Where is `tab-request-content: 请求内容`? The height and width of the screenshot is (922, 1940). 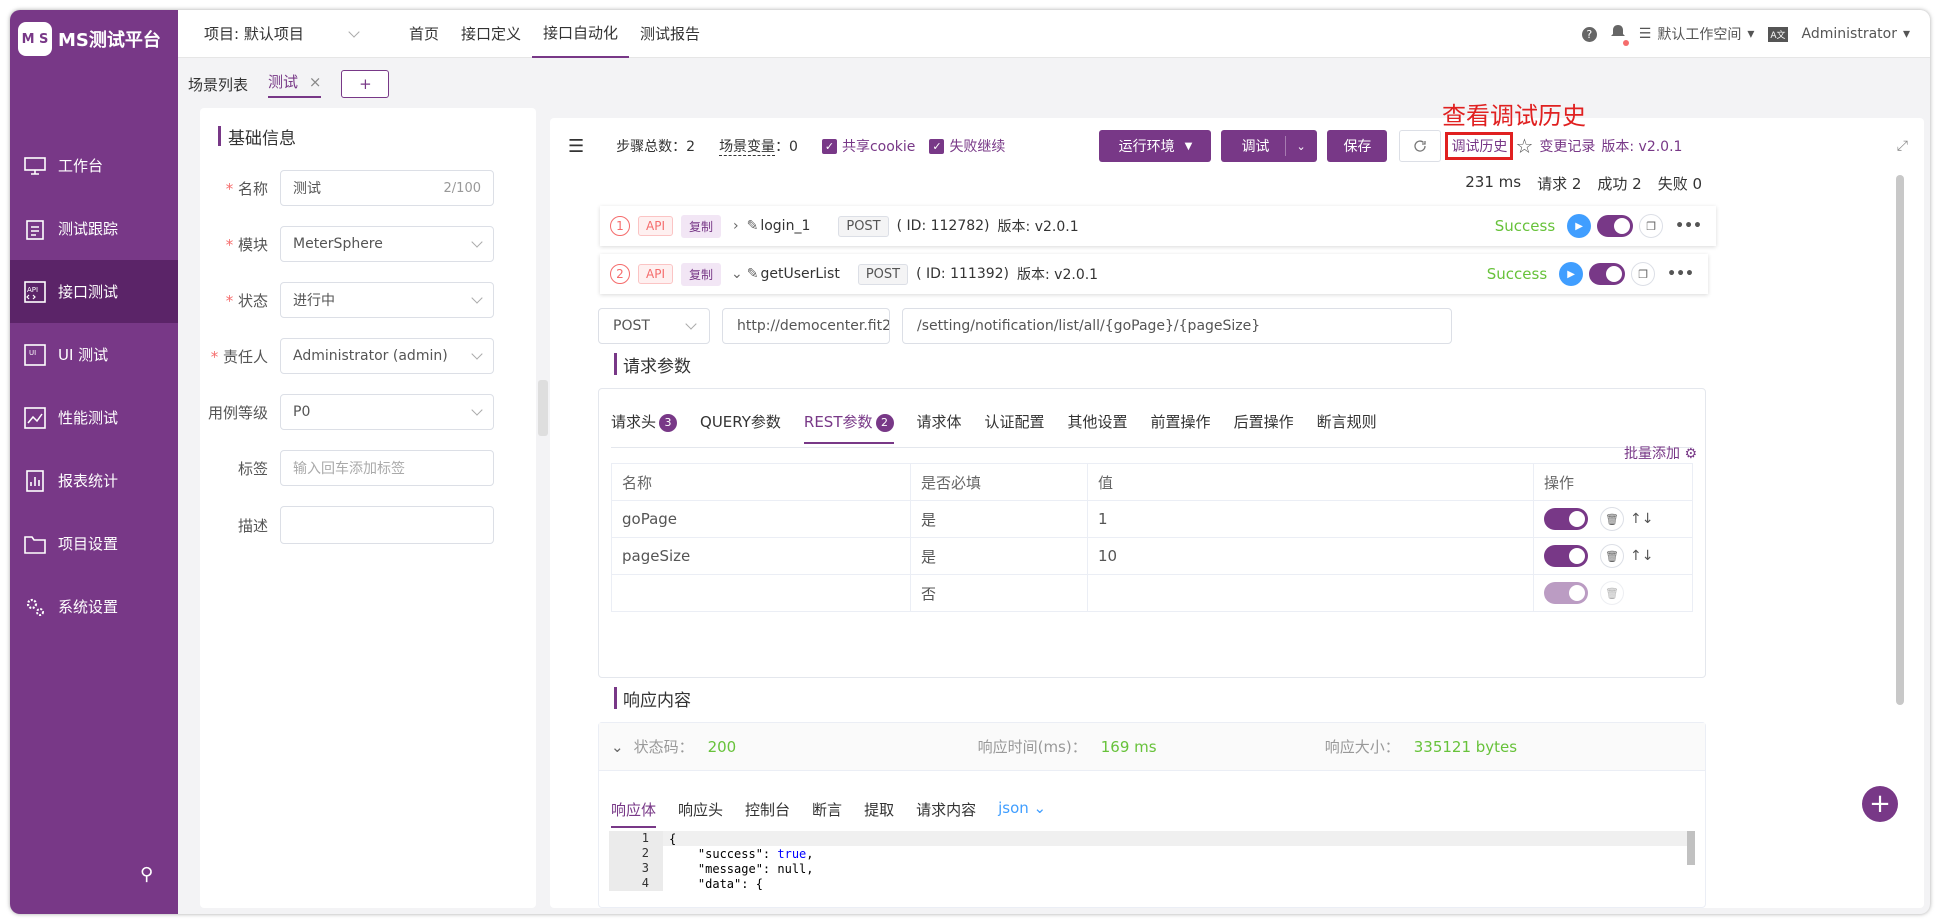 tab-request-content: 请求内容 is located at coordinates (946, 813).